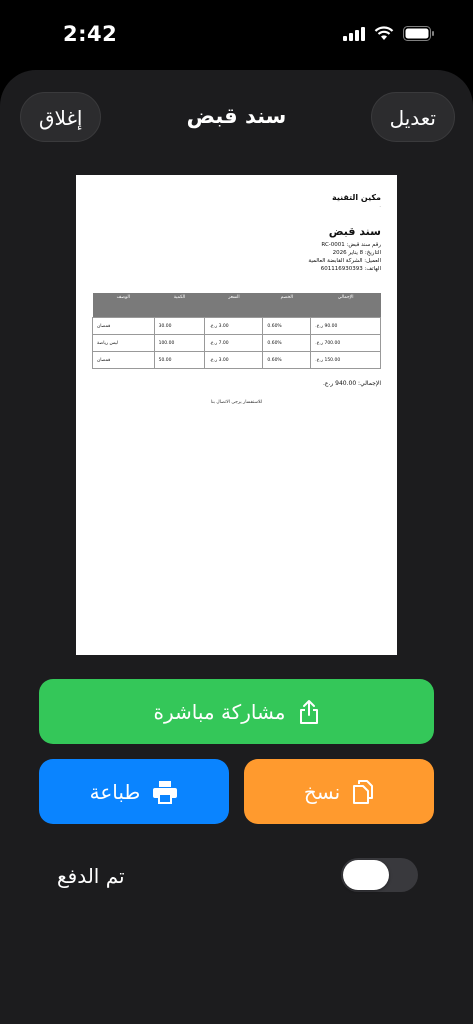  I want to click on status-bar: 2:42, so click(236, 35).